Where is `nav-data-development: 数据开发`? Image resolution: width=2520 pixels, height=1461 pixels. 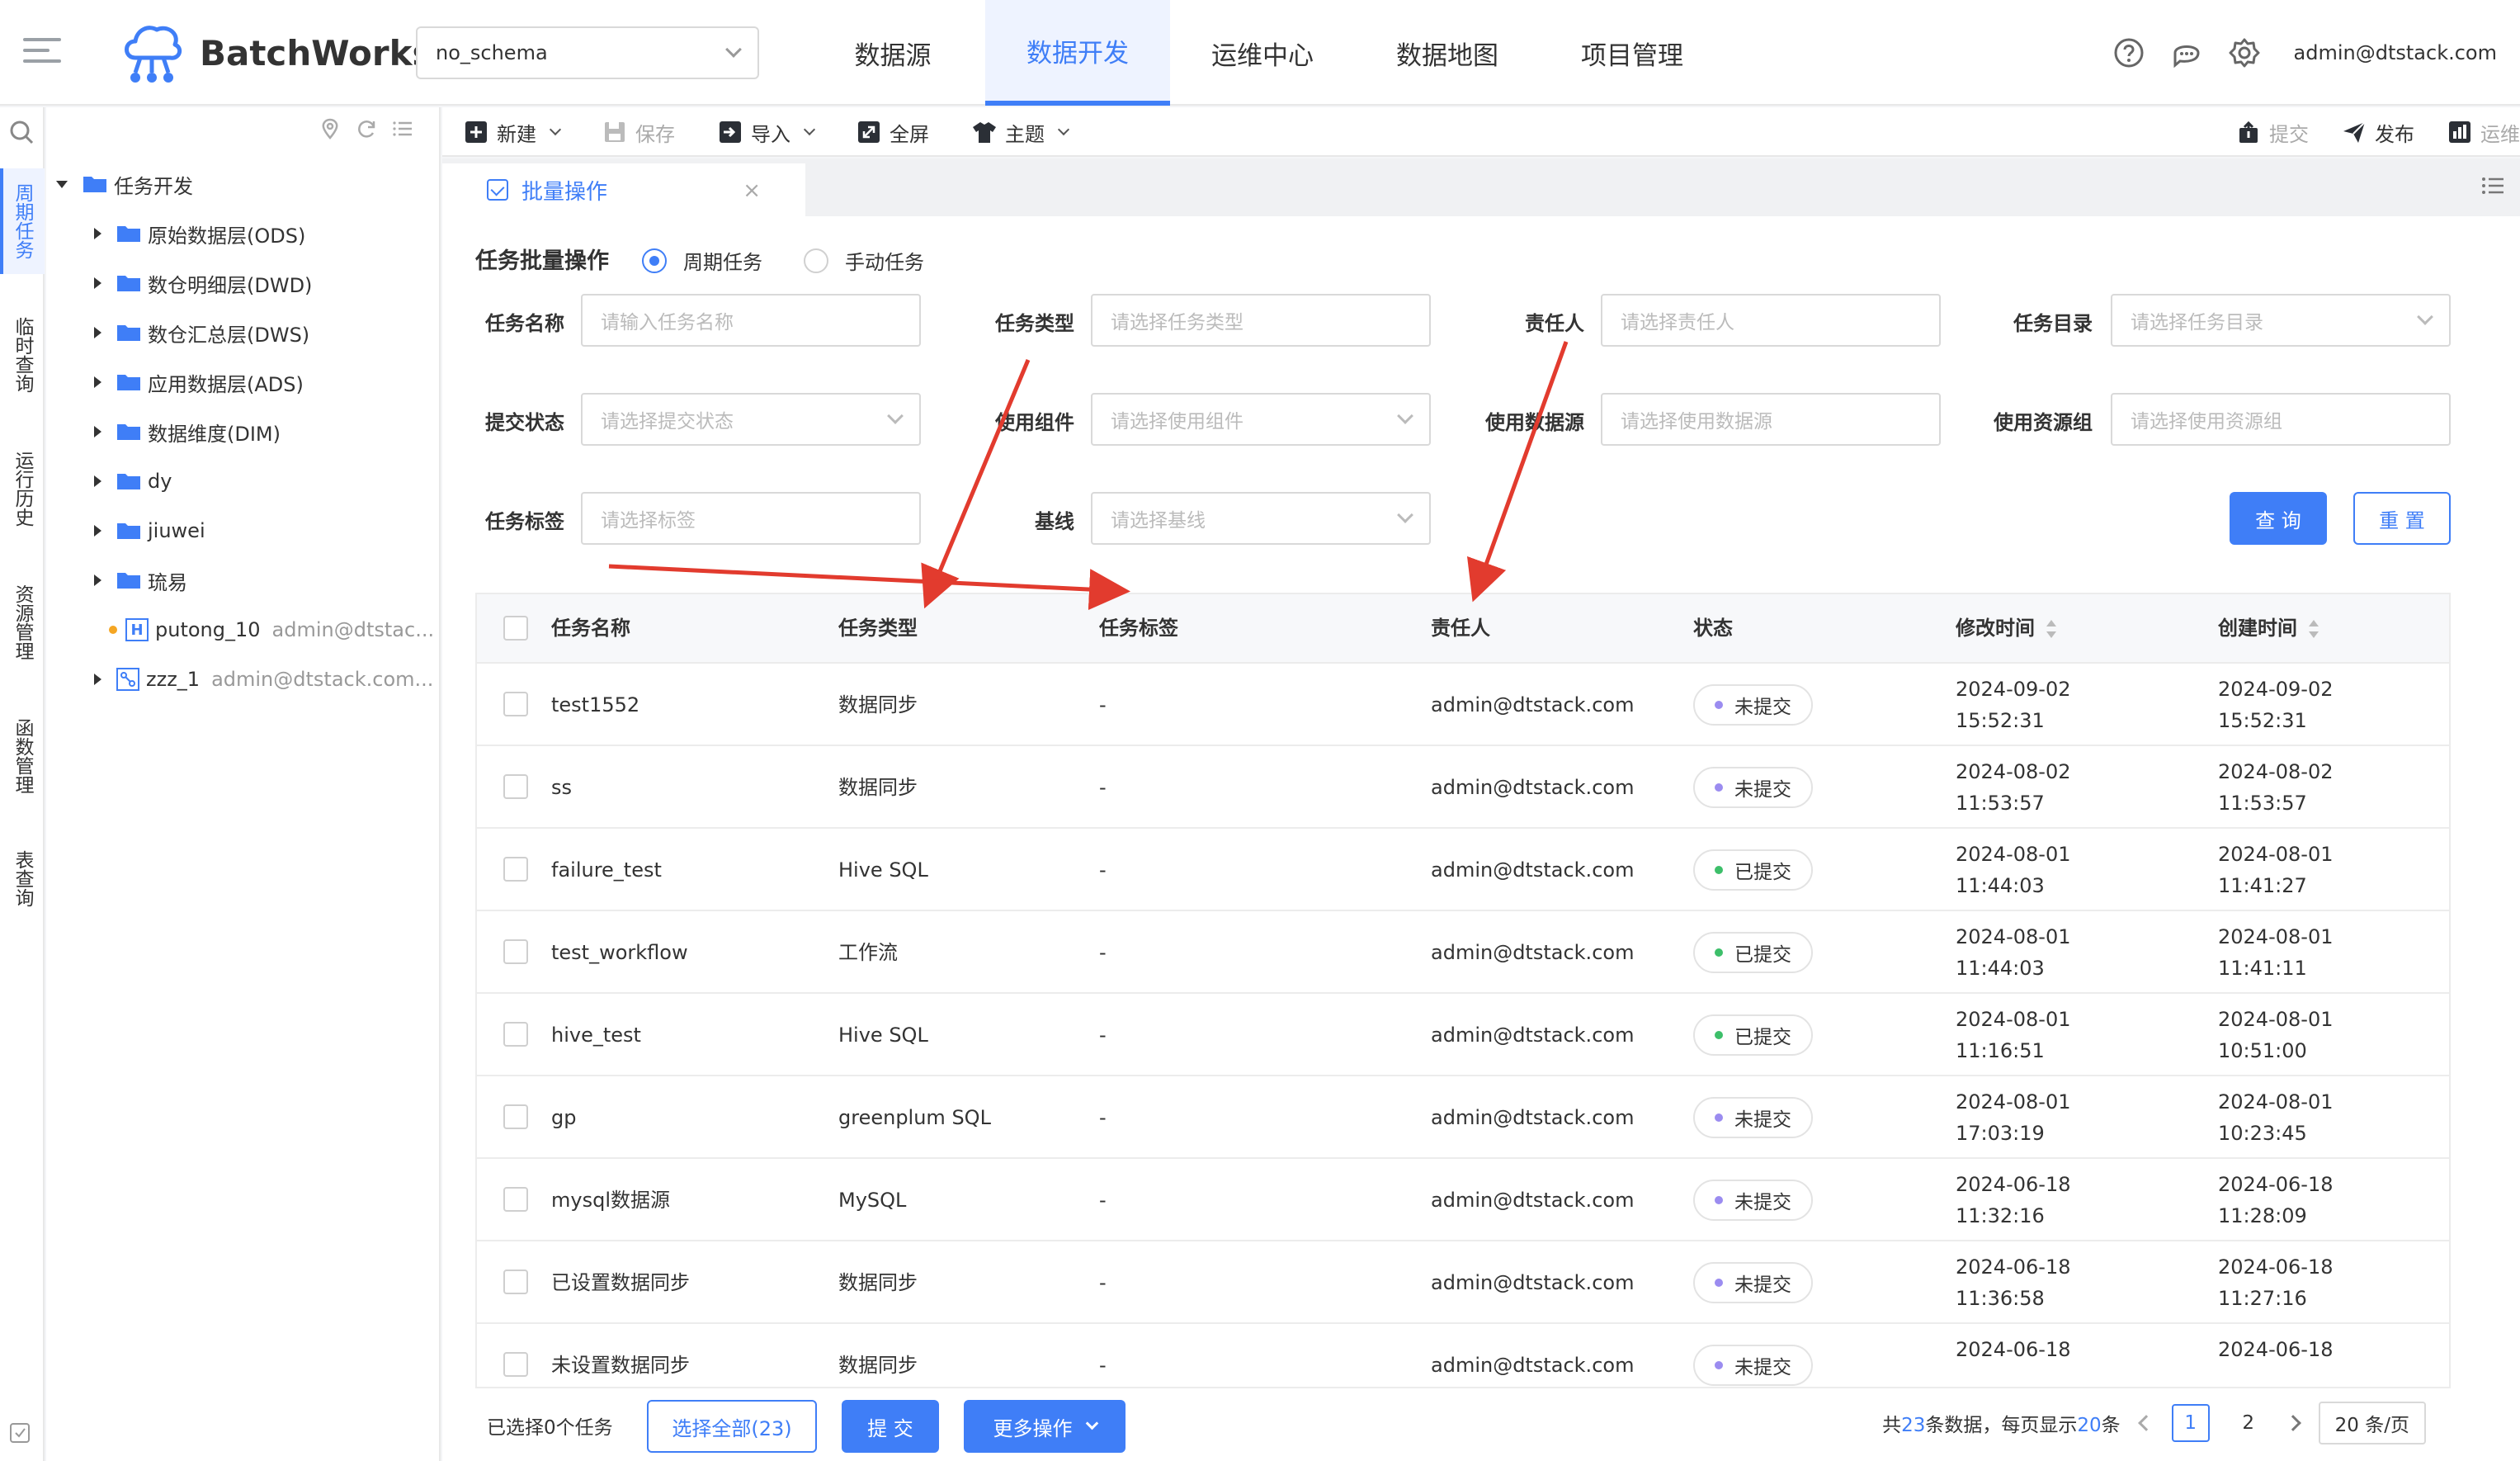
nav-data-development: 数据开发 is located at coordinates (1077, 53).